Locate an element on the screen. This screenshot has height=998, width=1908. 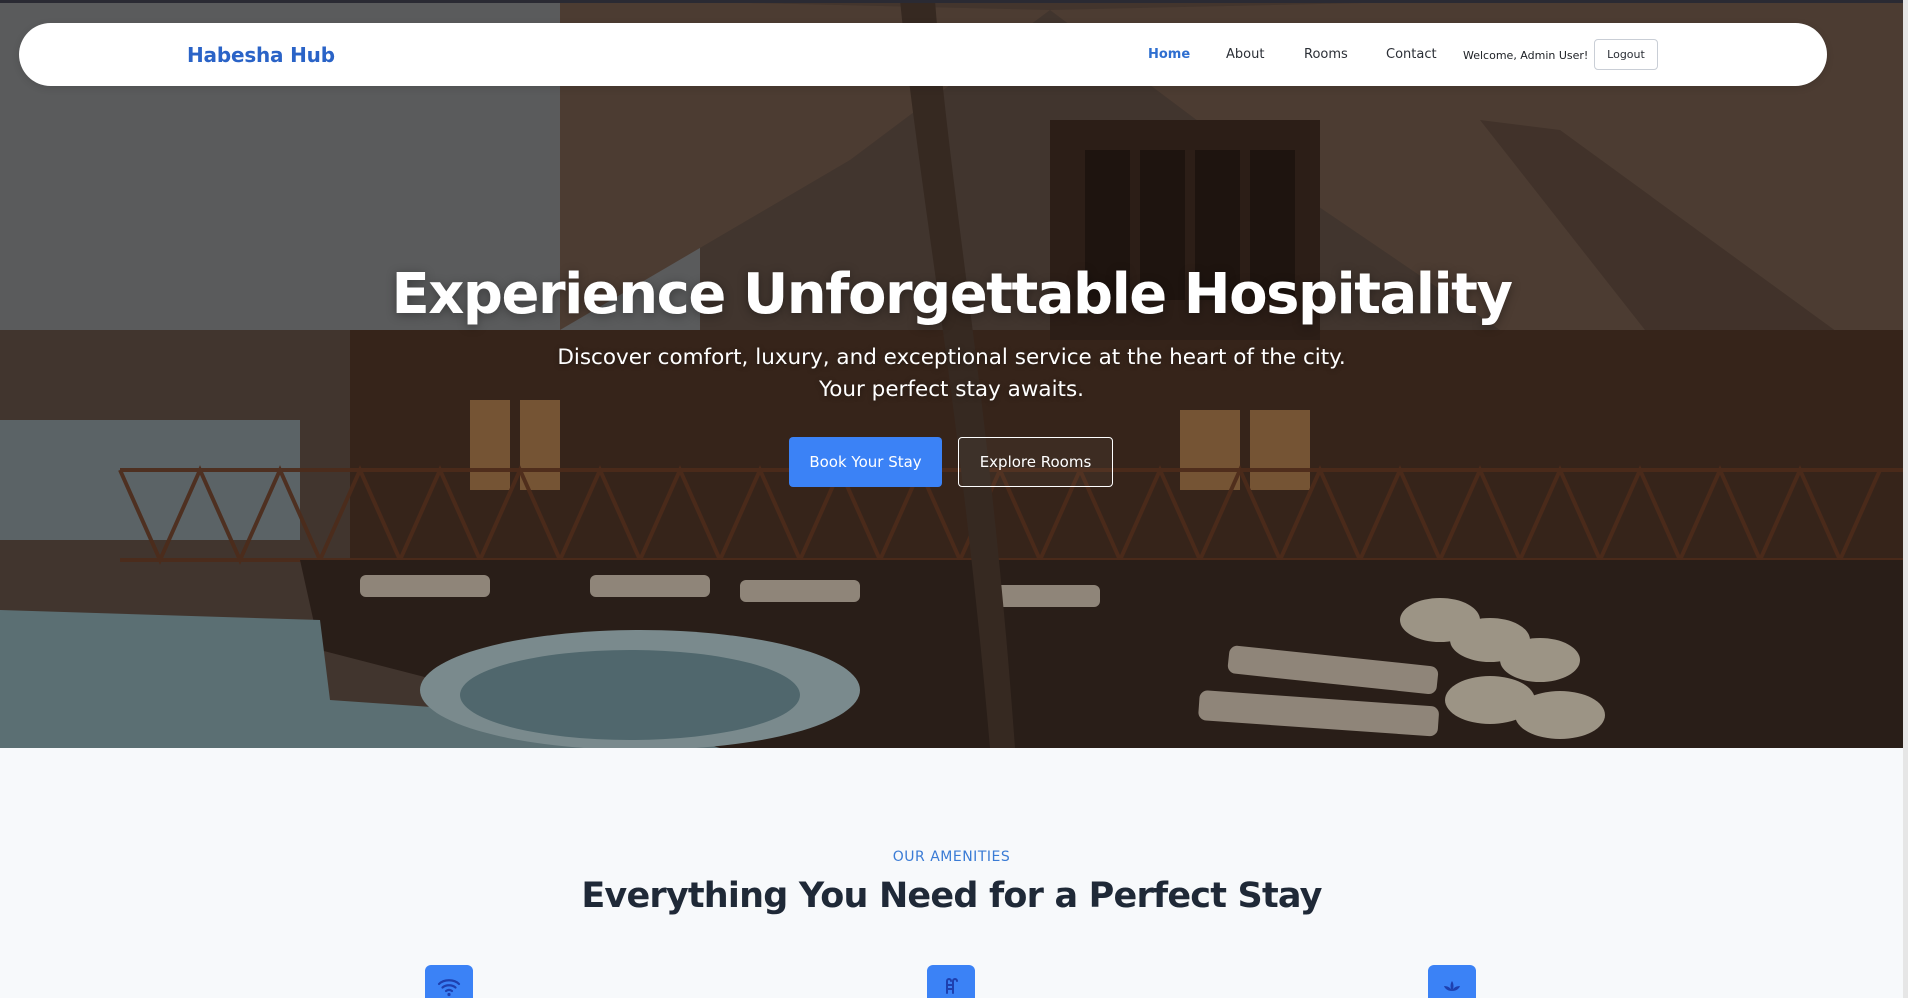
welcome-message: Welcome, Admin User! is located at coordinates (1526, 55).